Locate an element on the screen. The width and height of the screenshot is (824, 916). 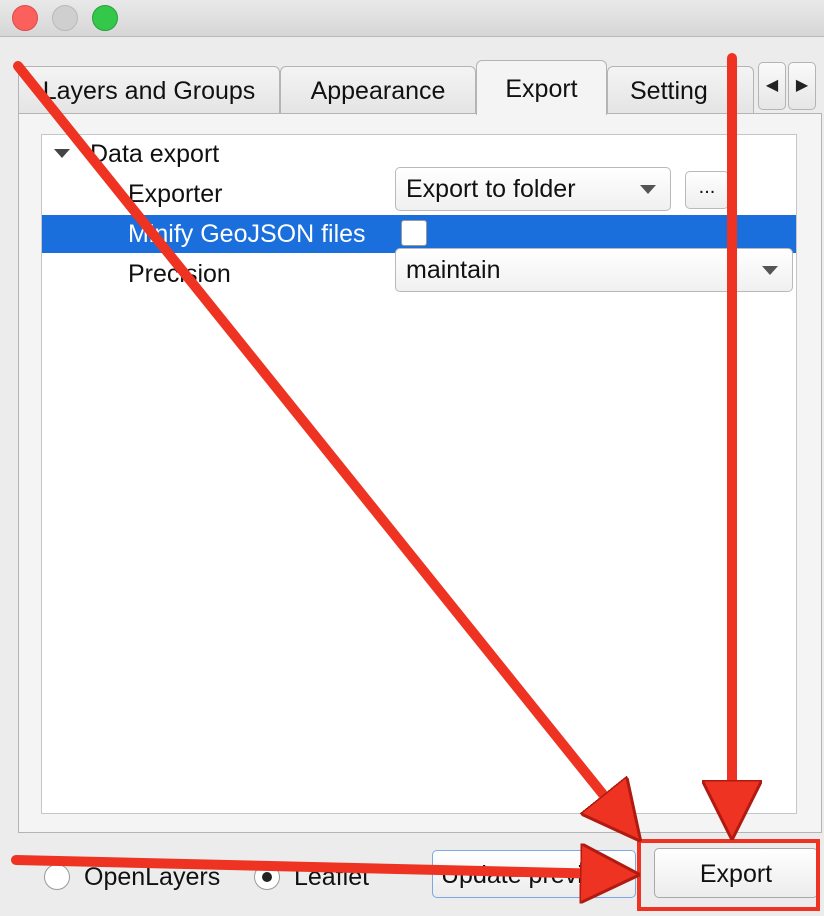
minify-geojson-checkbox is located at coordinates (414, 233).